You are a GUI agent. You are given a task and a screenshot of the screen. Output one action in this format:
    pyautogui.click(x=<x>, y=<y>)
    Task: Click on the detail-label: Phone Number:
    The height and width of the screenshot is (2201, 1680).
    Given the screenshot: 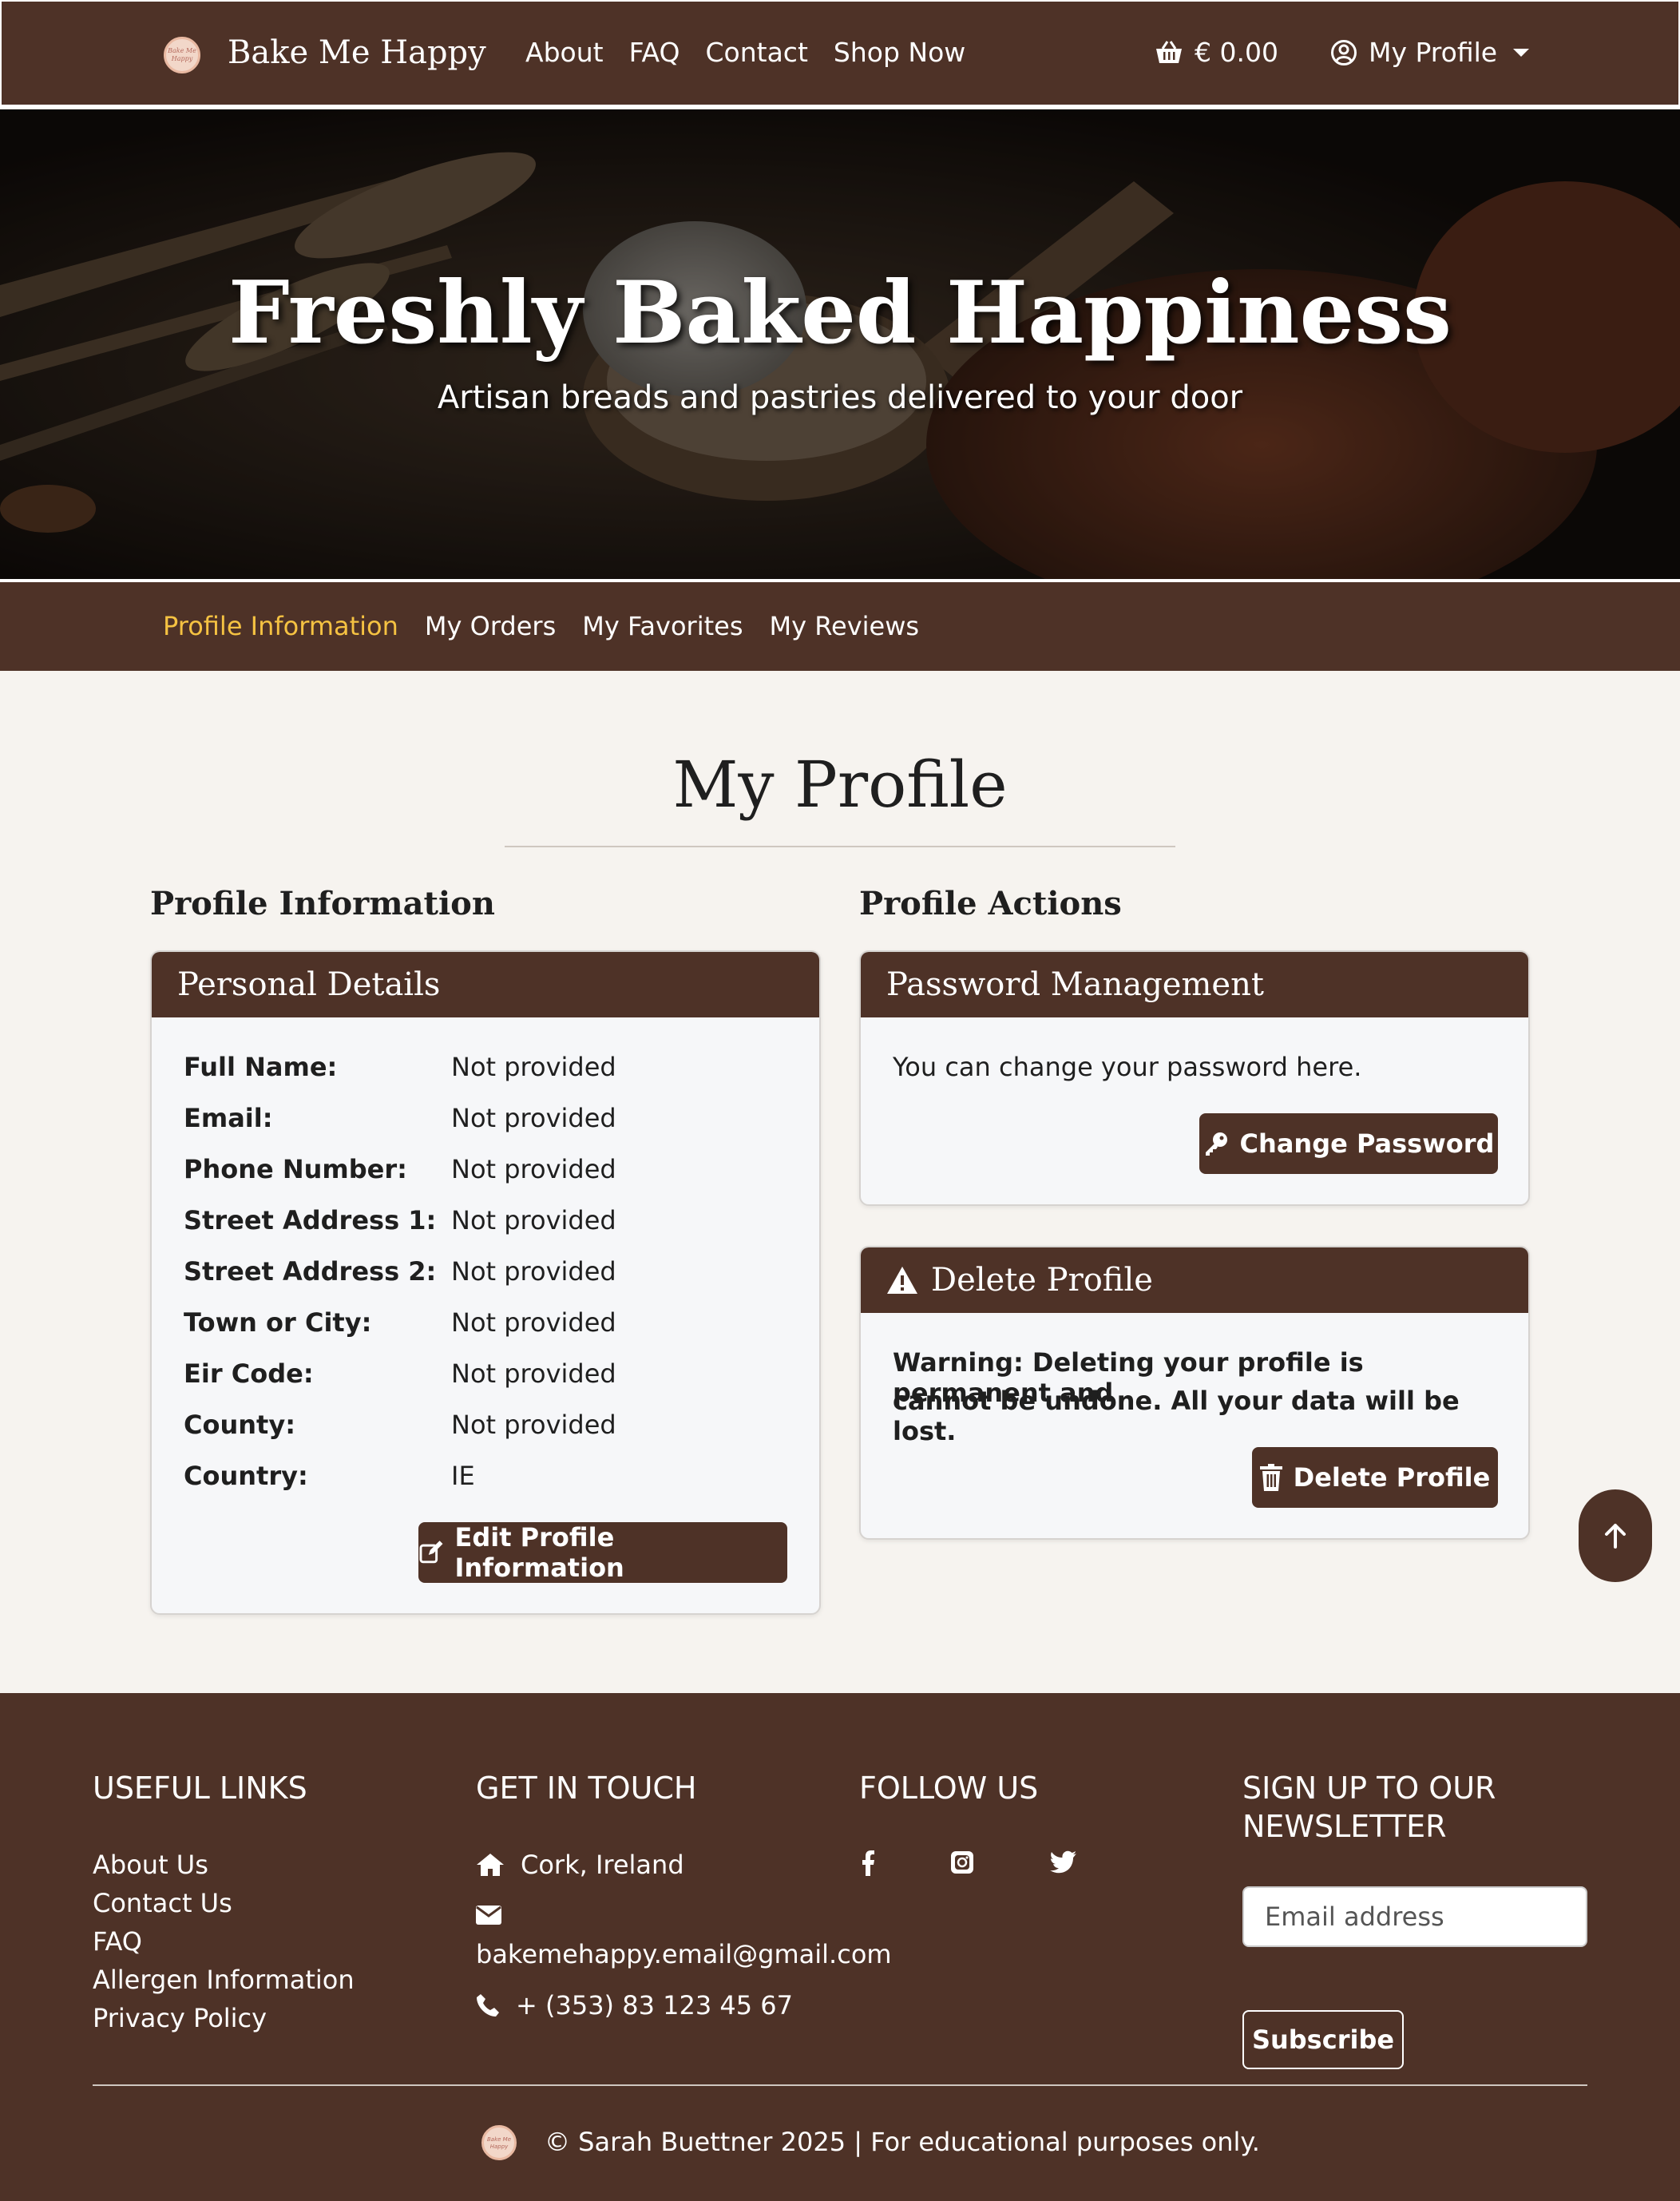 What is the action you would take?
    pyautogui.click(x=295, y=1169)
    